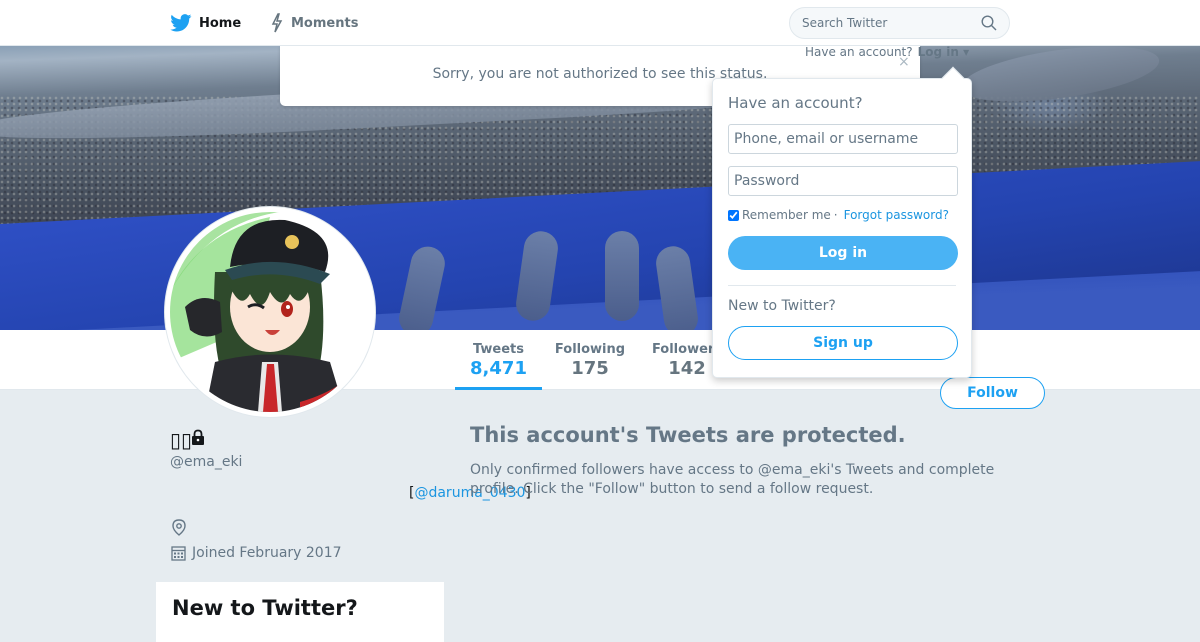 The image size is (1200, 642). What do you see at coordinates (590, 349) in the screenshot?
I see `following-label: Following` at bounding box center [590, 349].